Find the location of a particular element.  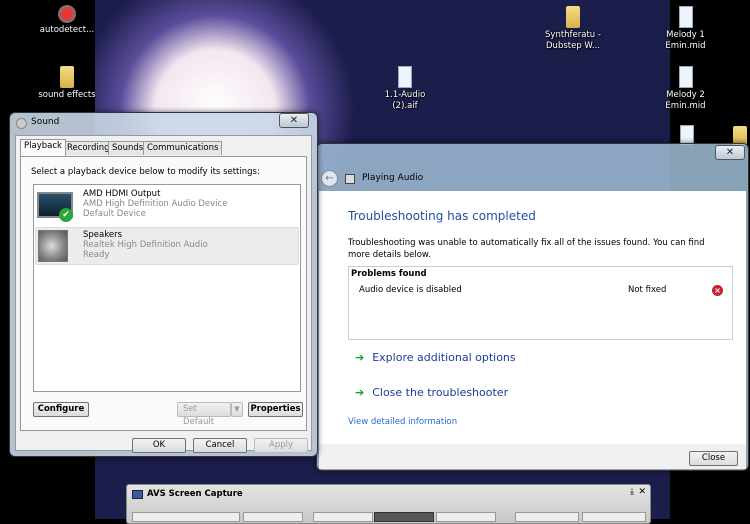

speaker-icon is located at coordinates (53, 246).